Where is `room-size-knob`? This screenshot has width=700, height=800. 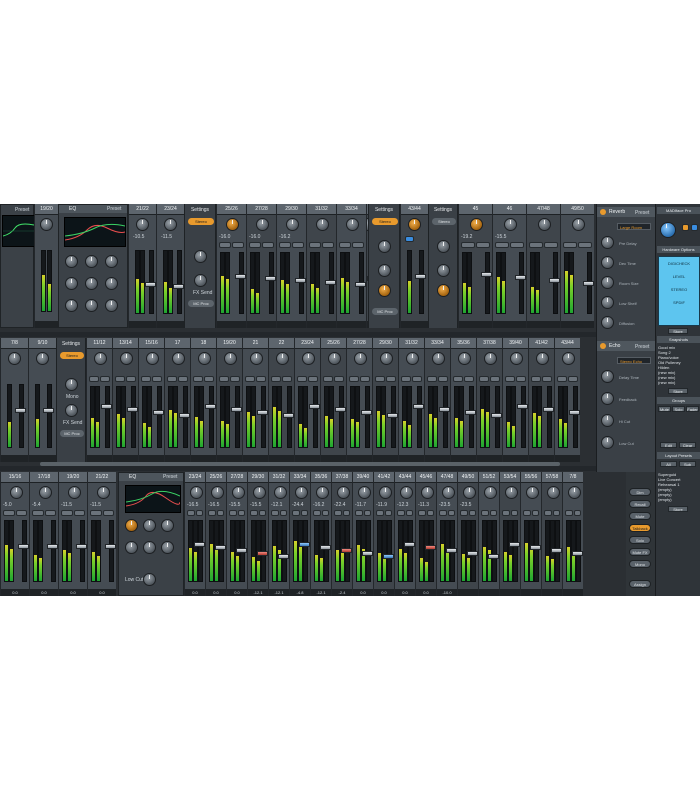
room-size-knob is located at coordinates (607, 282).